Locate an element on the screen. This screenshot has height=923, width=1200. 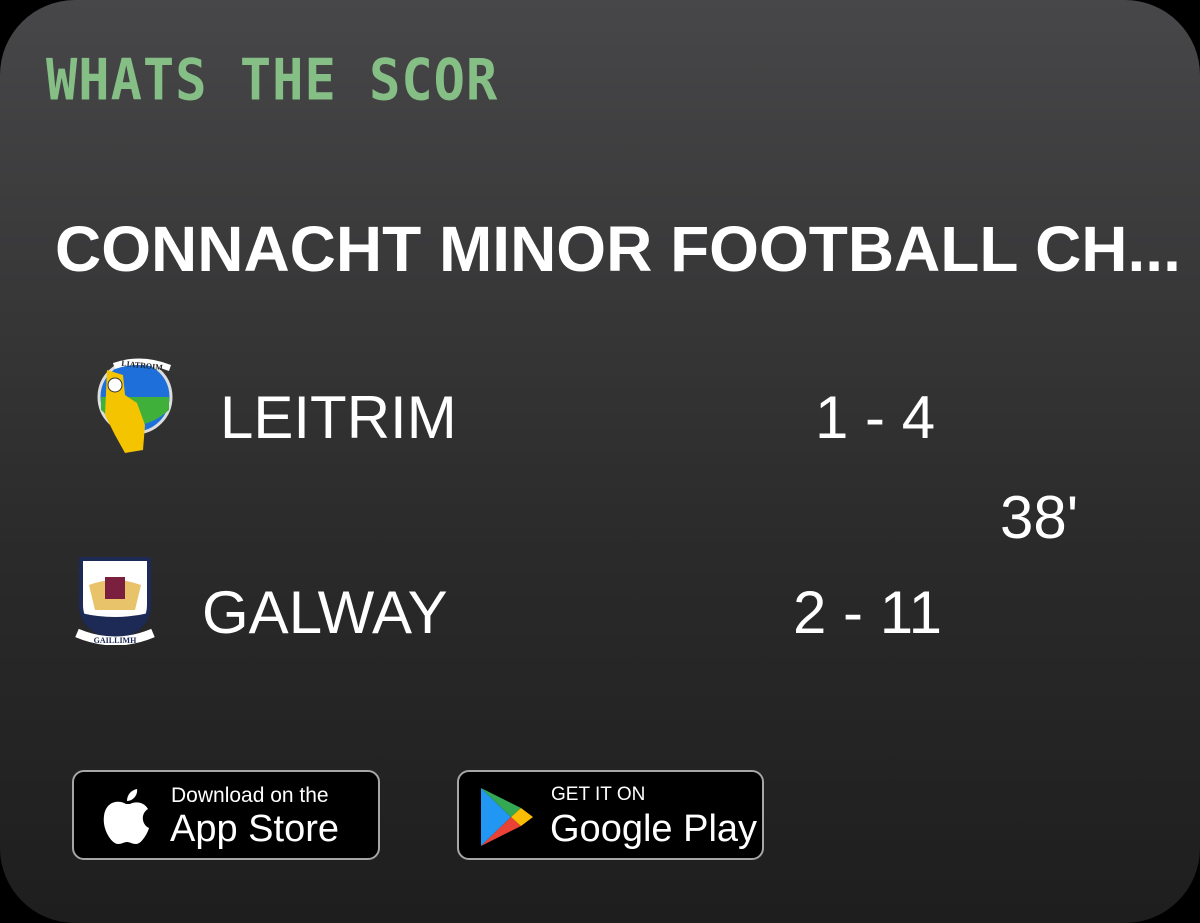
galway-crest-text: GAILLIMH is located at coordinates (115, 640).